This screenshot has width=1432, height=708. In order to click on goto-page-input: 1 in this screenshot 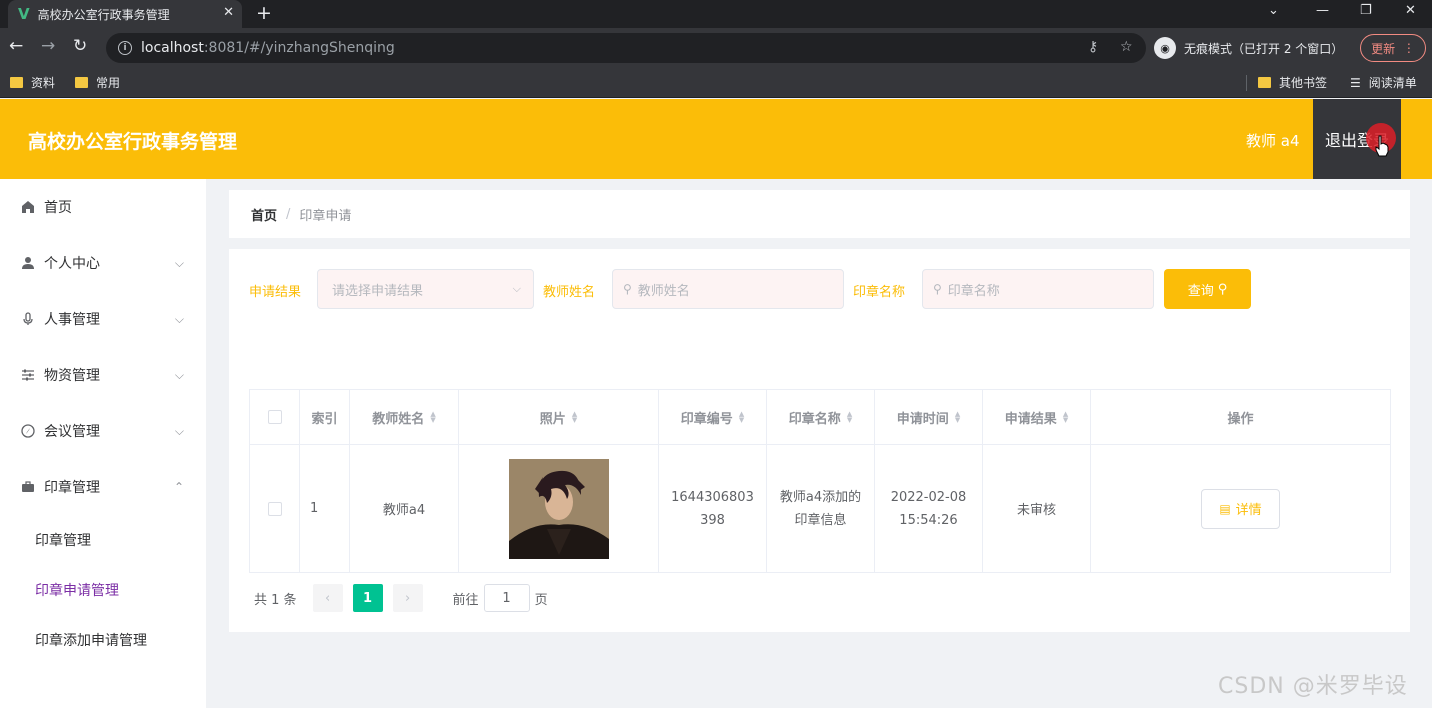, I will do `click(506, 598)`.